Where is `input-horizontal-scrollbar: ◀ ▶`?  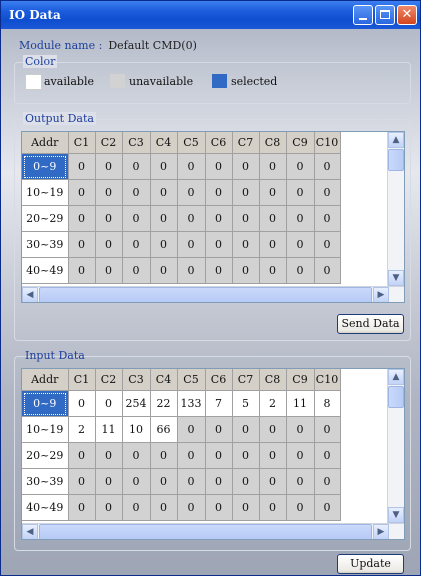
input-horizontal-scrollbar: ◀ ▶ is located at coordinates (213, 531).